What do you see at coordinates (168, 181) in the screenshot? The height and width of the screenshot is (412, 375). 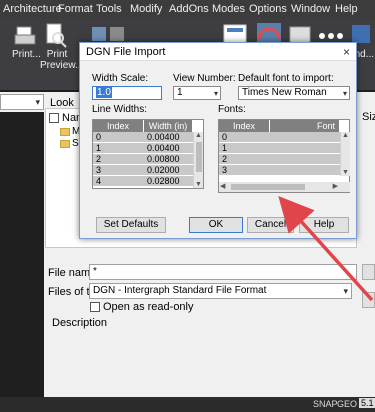 I see `table-cell: 0.02800` at bounding box center [168, 181].